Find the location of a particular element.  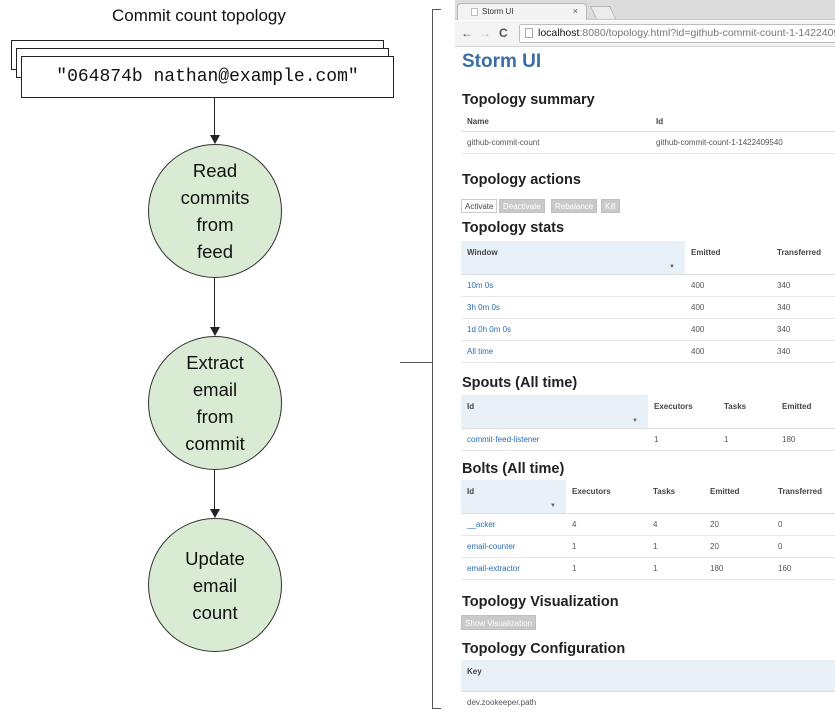

table-row: dev.zookeeper.path is located at coordinates (648, 702).